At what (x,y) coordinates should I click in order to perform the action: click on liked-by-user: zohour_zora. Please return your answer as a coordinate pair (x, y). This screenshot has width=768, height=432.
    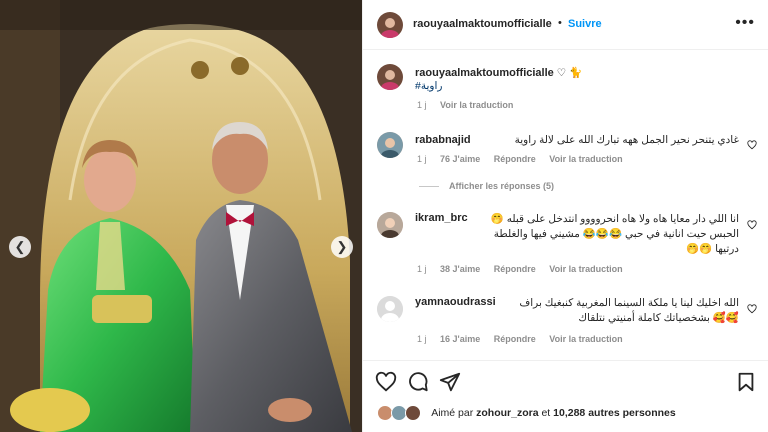
    Looking at the image, I should click on (507, 413).